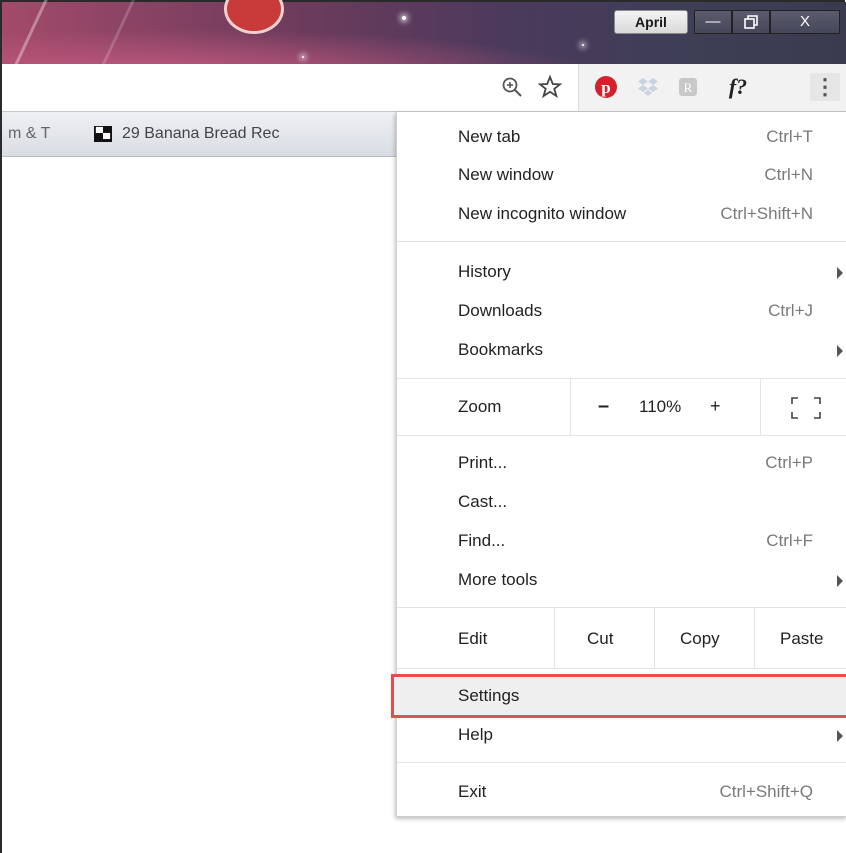 The width and height of the screenshot is (846, 853). I want to click on menu-item-new-incognito-window: New incognito window Ctrl+Shift+N, so click(621, 215).